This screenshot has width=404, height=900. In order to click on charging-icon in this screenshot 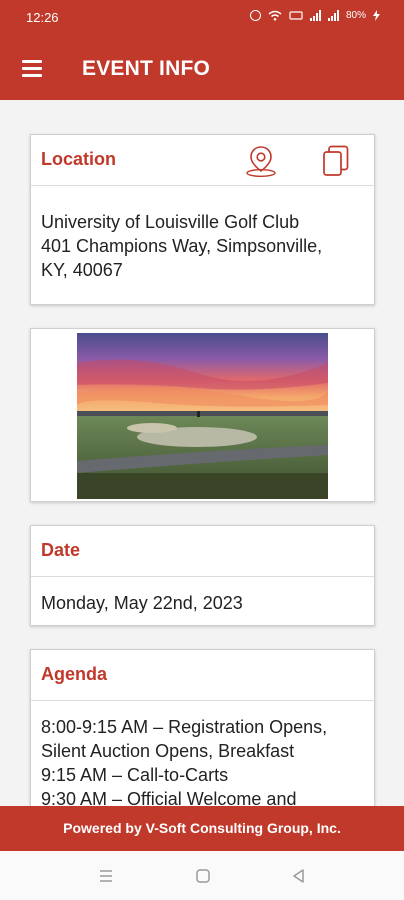, I will do `click(376, 15)`.